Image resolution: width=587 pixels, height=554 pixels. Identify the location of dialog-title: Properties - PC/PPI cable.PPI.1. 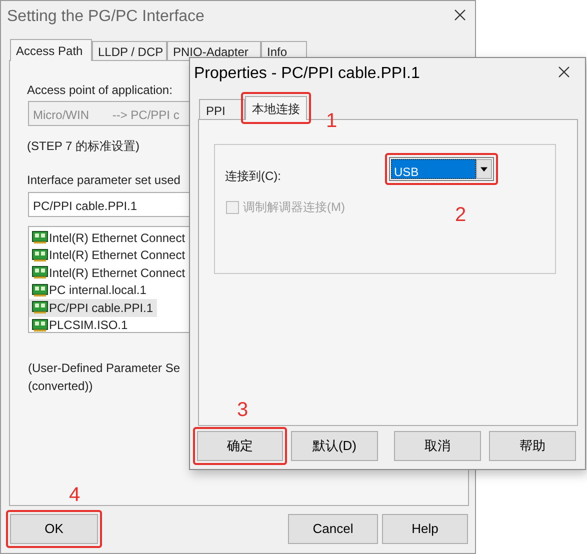
(307, 74).